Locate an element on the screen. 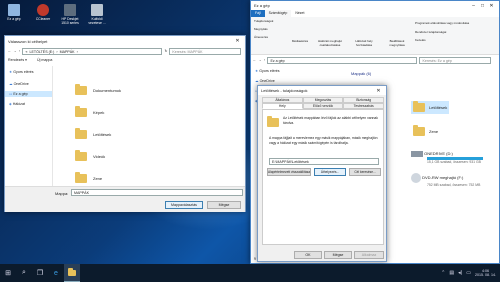  taskbar: ⊞ ⌕ ❐ e ⌃ ▤ ◂) ▭ 4:06 2015. 08. 14. is located at coordinates (250, 273).